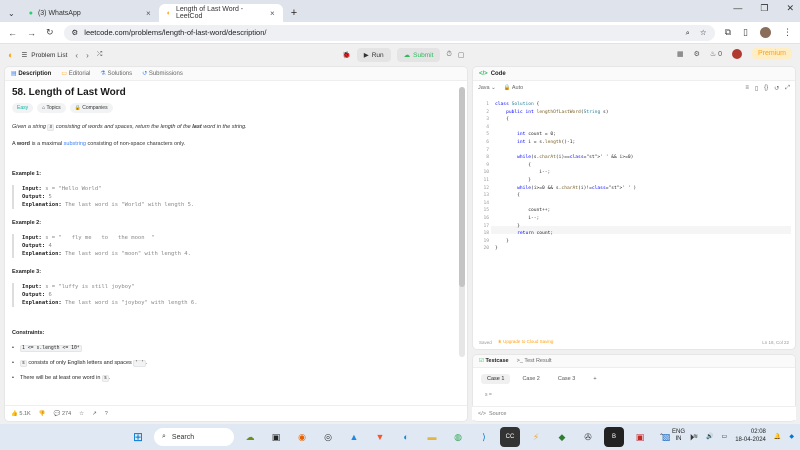 This screenshot has height=450, width=800. What do you see at coordinates (703, 33) in the screenshot?
I see `bookmark-star-icon: ☆` at bounding box center [703, 33].